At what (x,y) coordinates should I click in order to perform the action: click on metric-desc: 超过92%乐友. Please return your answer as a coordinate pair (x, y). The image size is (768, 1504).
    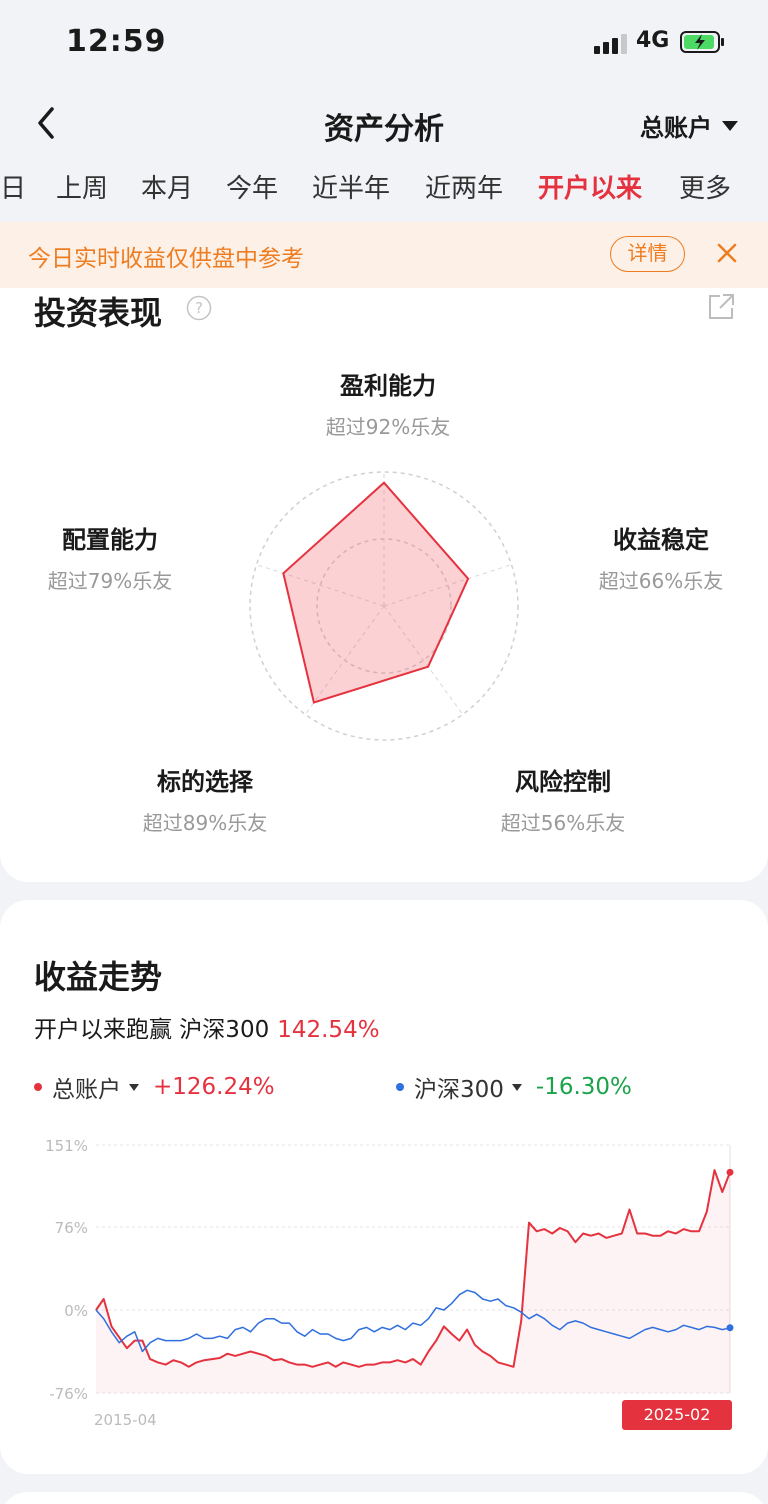
    Looking at the image, I should click on (388, 427).